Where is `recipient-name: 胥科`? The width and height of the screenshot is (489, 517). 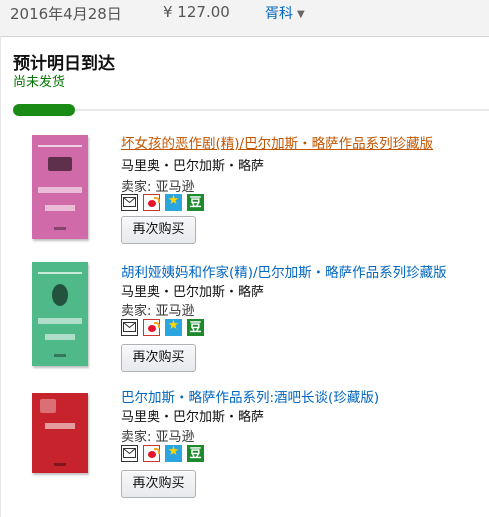 recipient-name: 胥科 is located at coordinates (279, 14).